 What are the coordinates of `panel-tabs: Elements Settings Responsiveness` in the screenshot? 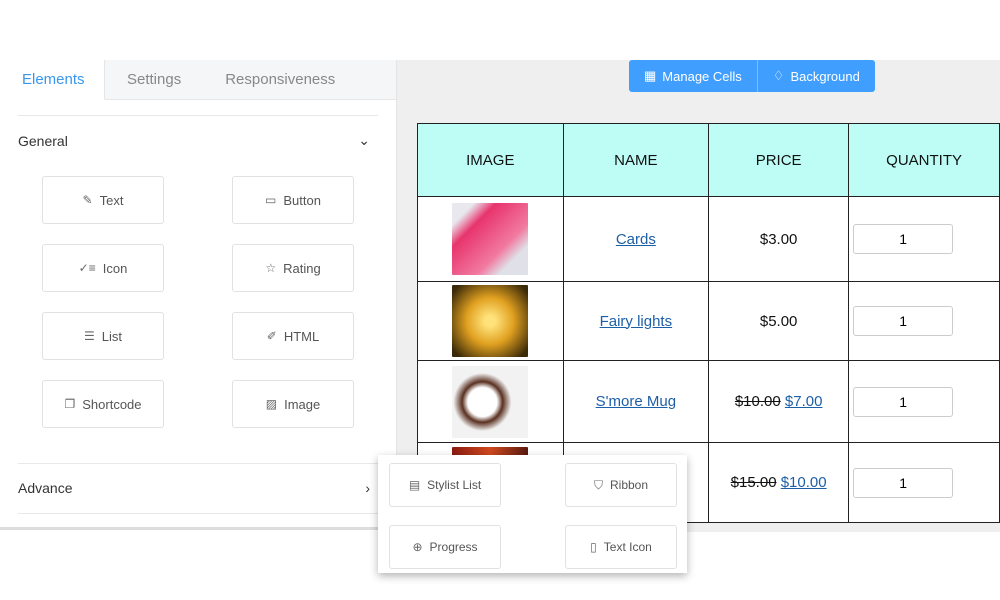 It's located at (198, 80).